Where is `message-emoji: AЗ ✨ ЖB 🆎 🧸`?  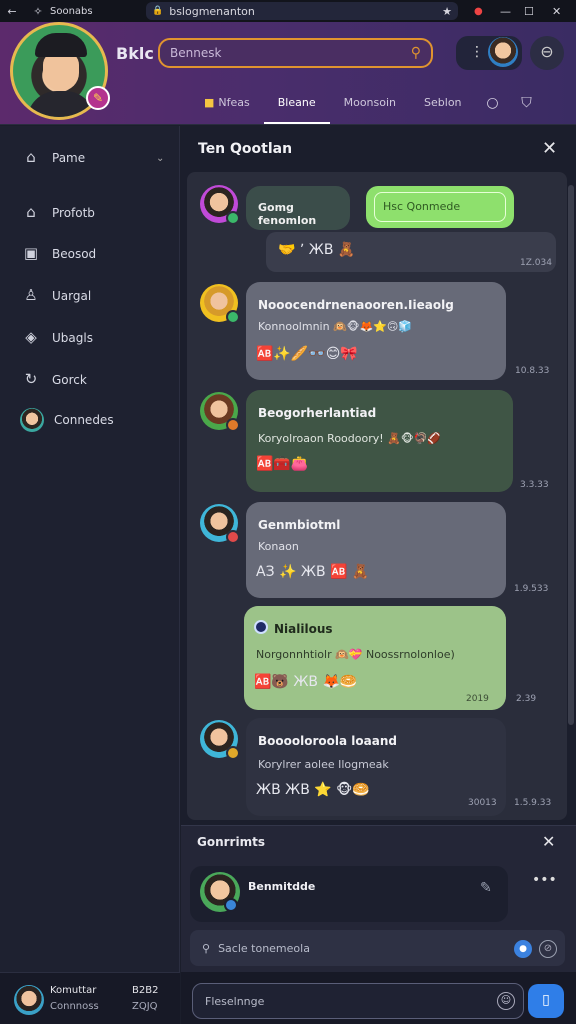 message-emoji: AЗ ✨ ЖB 🆎 🧸 is located at coordinates (313, 572).